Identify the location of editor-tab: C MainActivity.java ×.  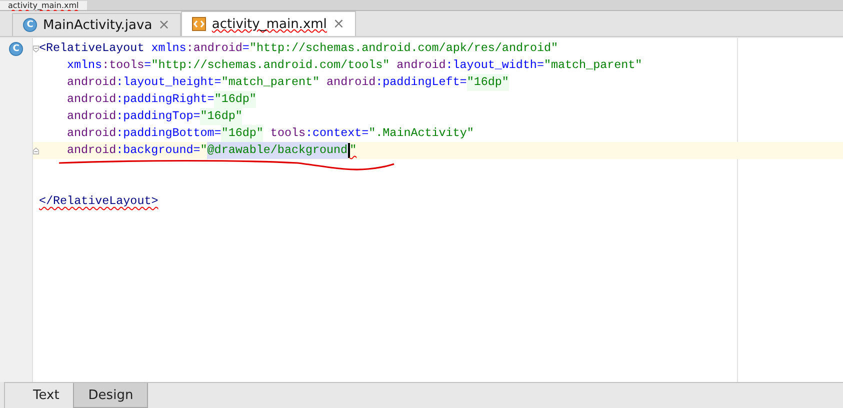
(96, 24).